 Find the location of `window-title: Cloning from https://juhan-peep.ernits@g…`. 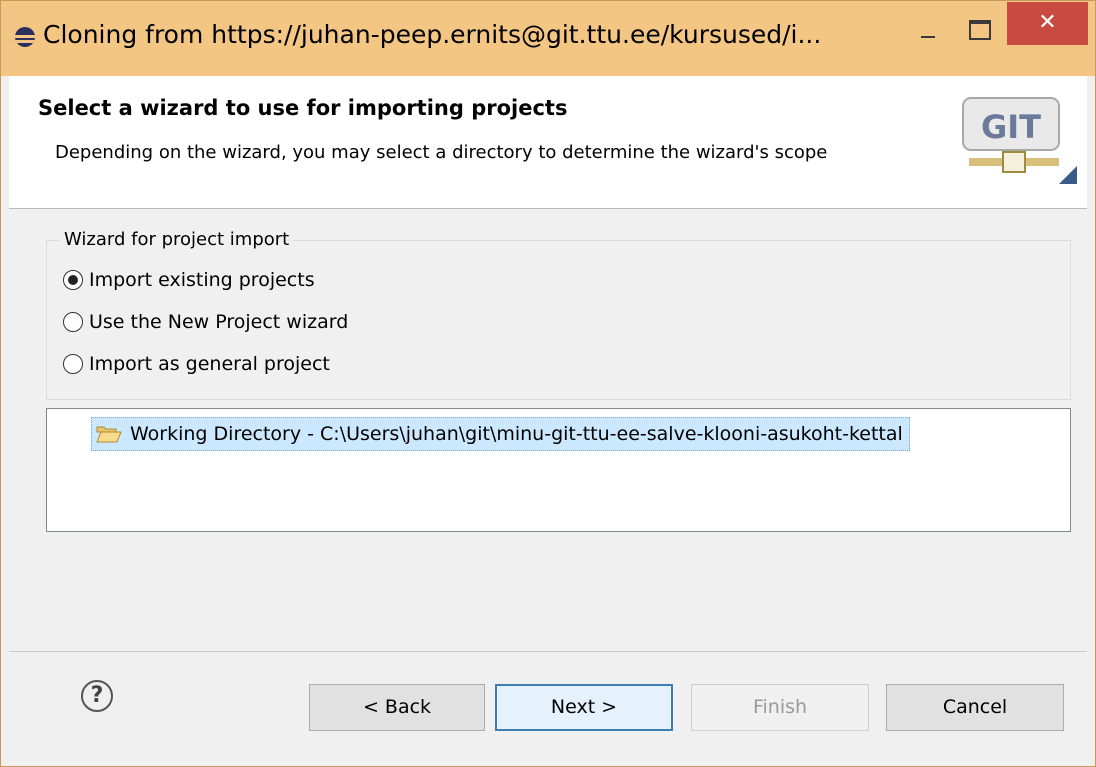

window-title: Cloning from https://juhan-peep.ernits@g… is located at coordinates (432, 34).